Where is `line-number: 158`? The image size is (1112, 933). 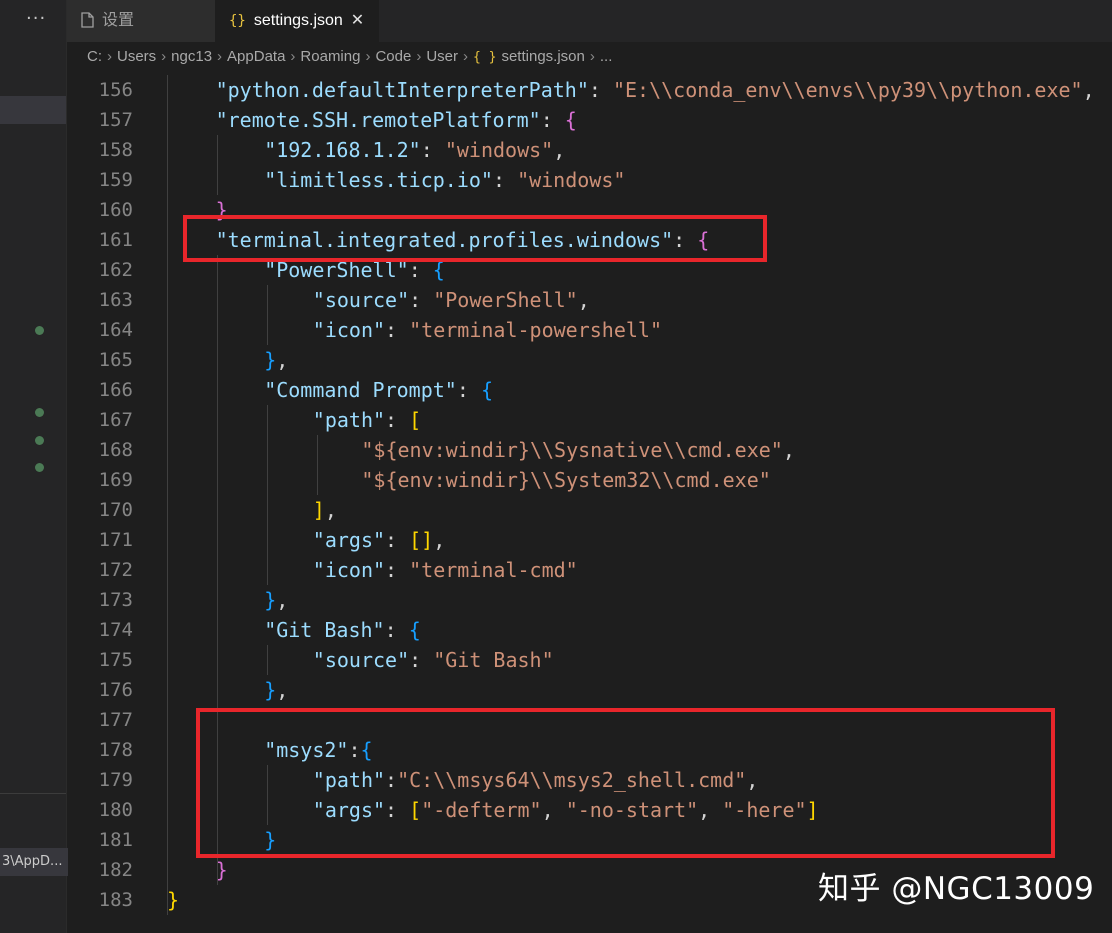 line-number: 158 is located at coordinates (115, 150).